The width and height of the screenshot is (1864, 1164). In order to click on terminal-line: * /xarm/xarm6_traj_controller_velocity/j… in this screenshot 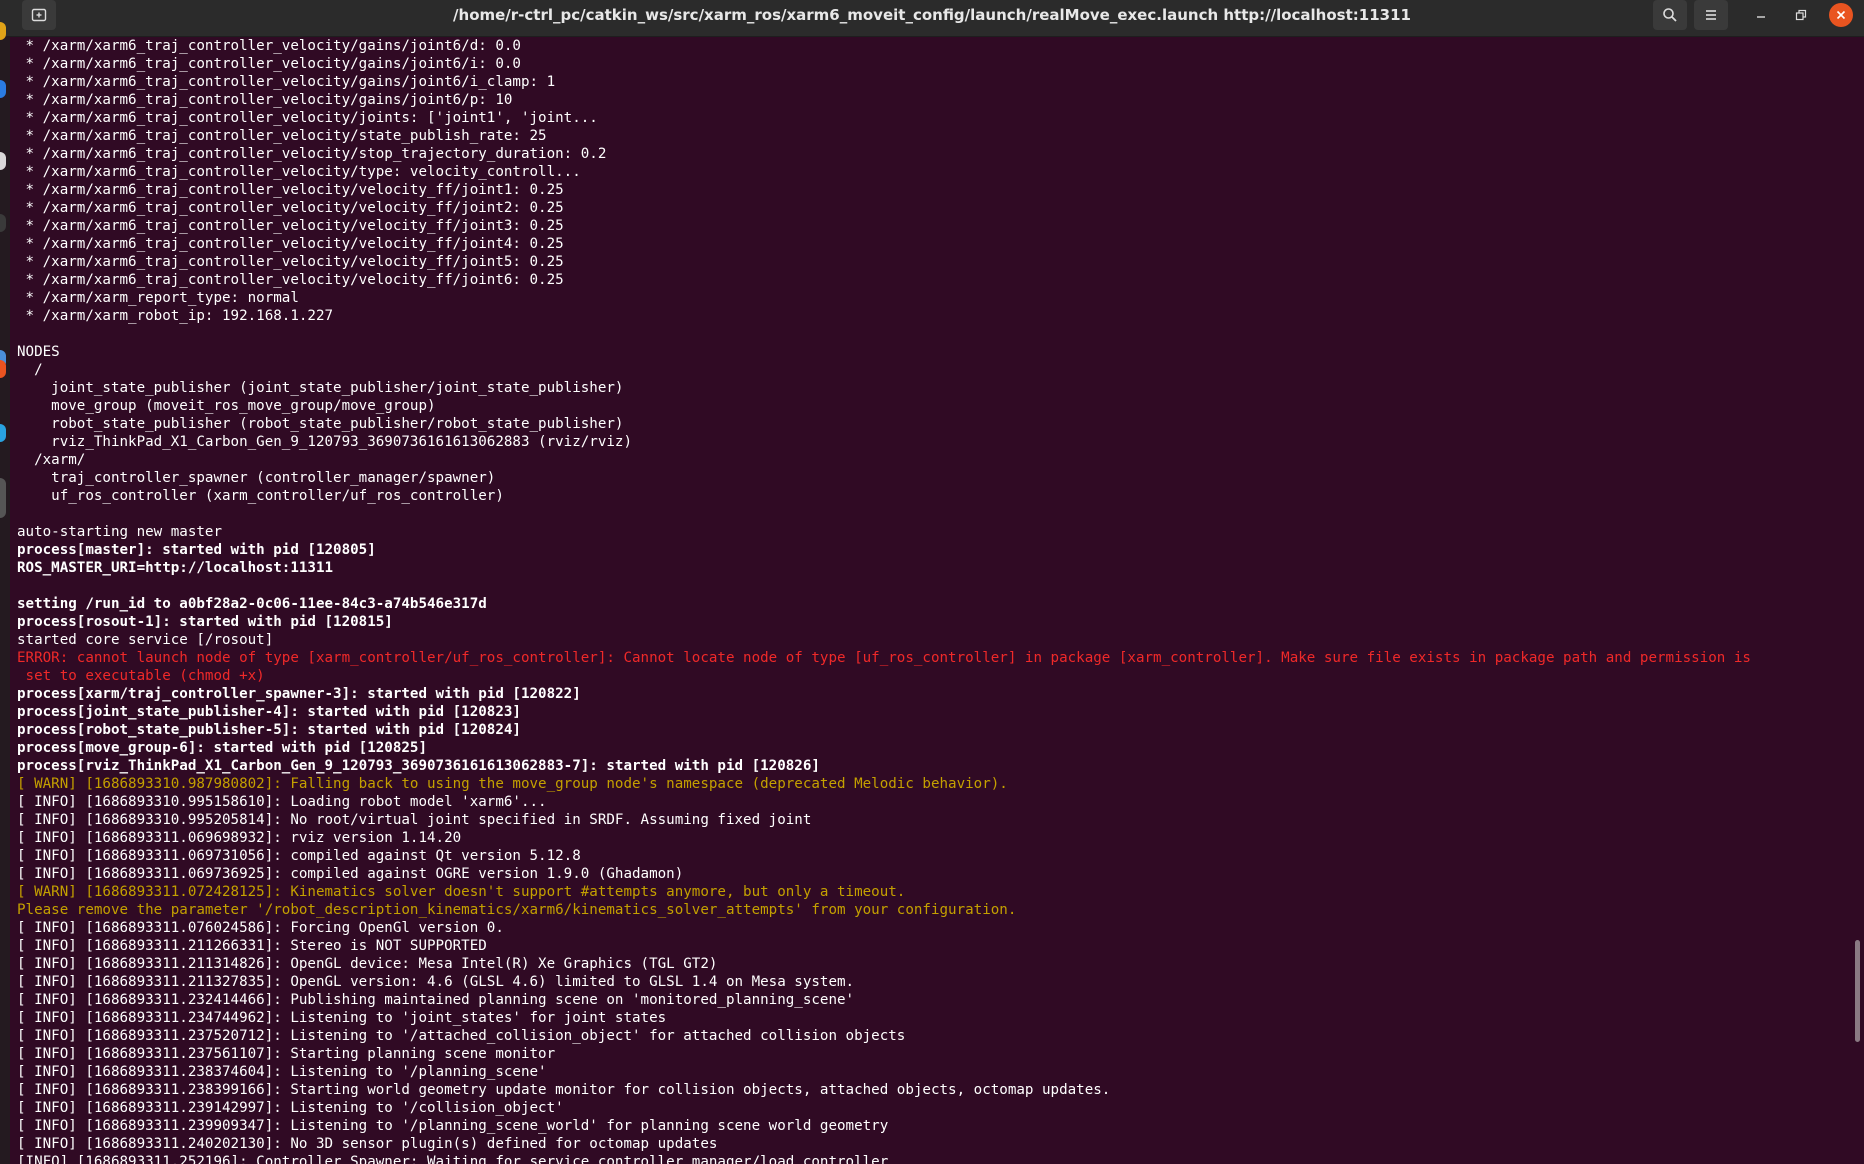, I will do `click(307, 118)`.